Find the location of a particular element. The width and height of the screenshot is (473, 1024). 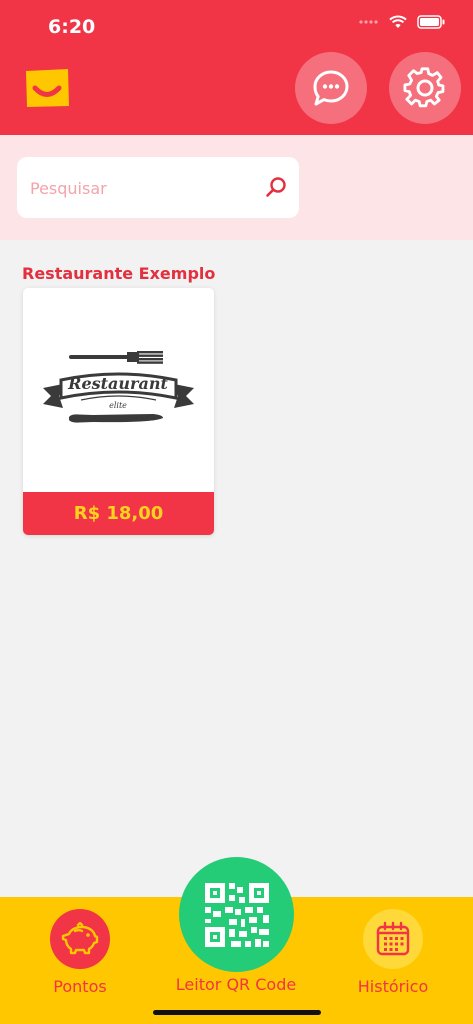

banner-text: Restaurant is located at coordinates (117, 383).